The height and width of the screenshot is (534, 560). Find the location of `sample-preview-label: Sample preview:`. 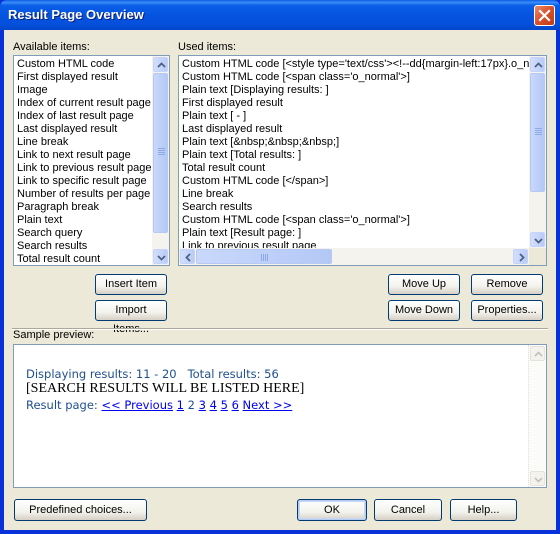

sample-preview-label: Sample preview: is located at coordinates (54, 335).